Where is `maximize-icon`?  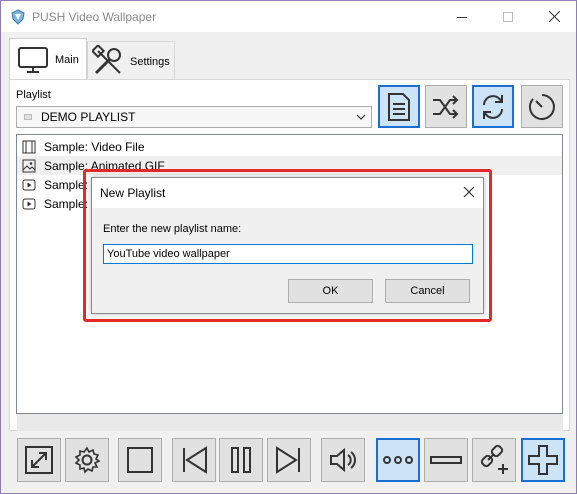 maximize-icon is located at coordinates (508, 16).